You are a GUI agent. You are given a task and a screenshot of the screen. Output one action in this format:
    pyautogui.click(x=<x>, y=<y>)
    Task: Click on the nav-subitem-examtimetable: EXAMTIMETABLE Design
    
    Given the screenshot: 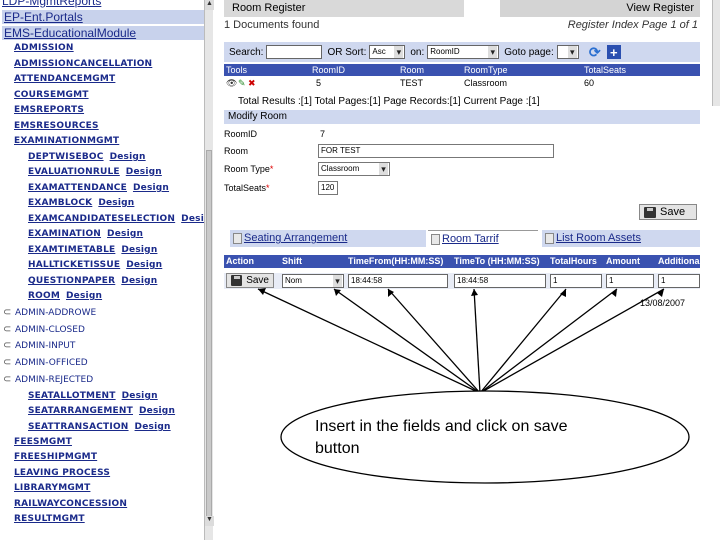 What is the action you would take?
    pyautogui.click(x=92, y=250)
    